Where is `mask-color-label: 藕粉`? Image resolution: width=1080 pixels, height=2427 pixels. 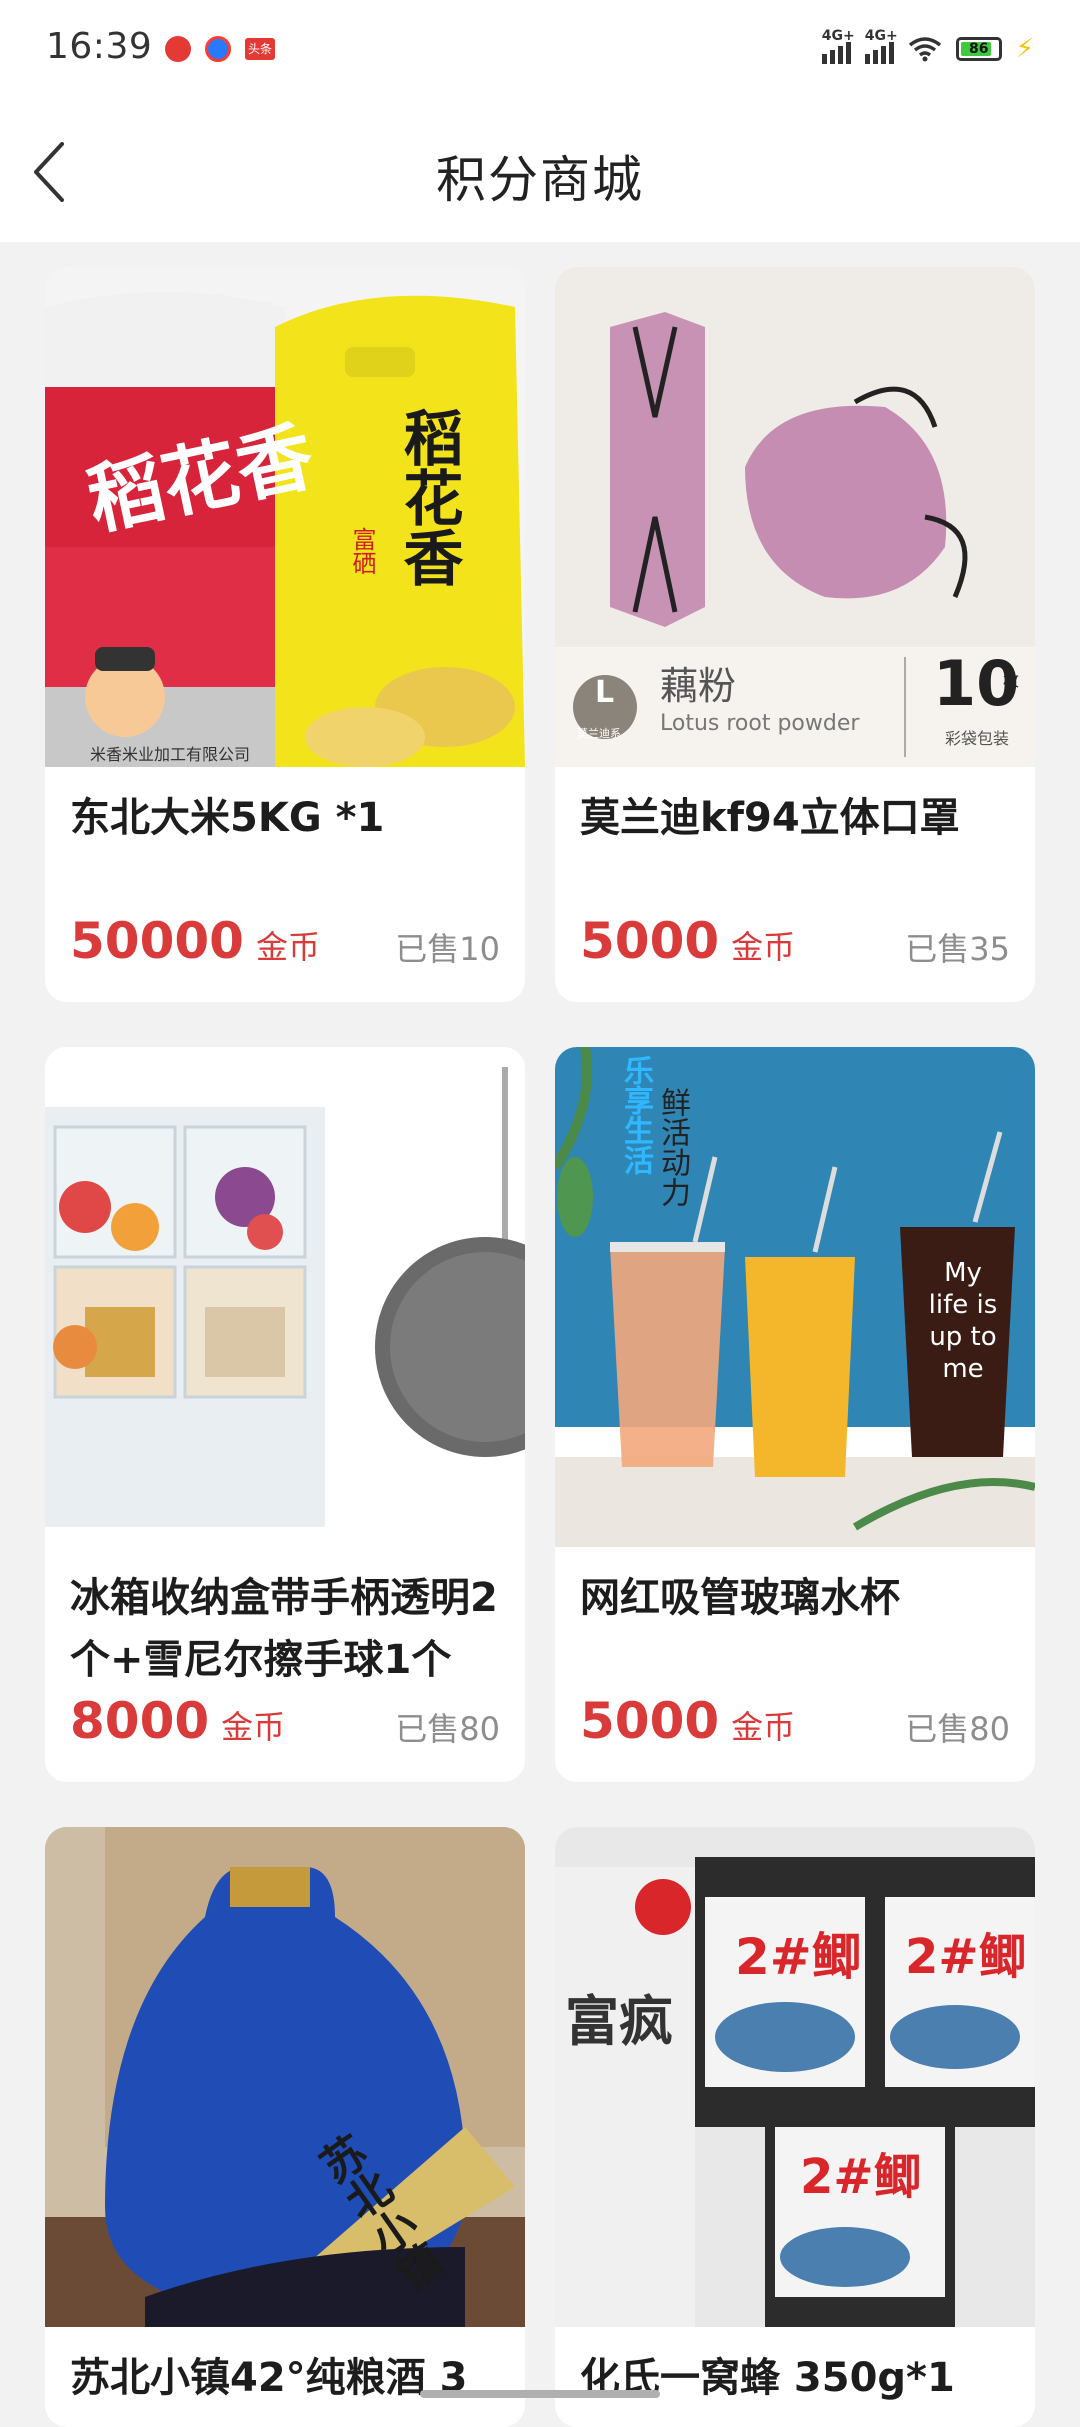
mask-color-label: 藕粉 is located at coordinates (698, 686).